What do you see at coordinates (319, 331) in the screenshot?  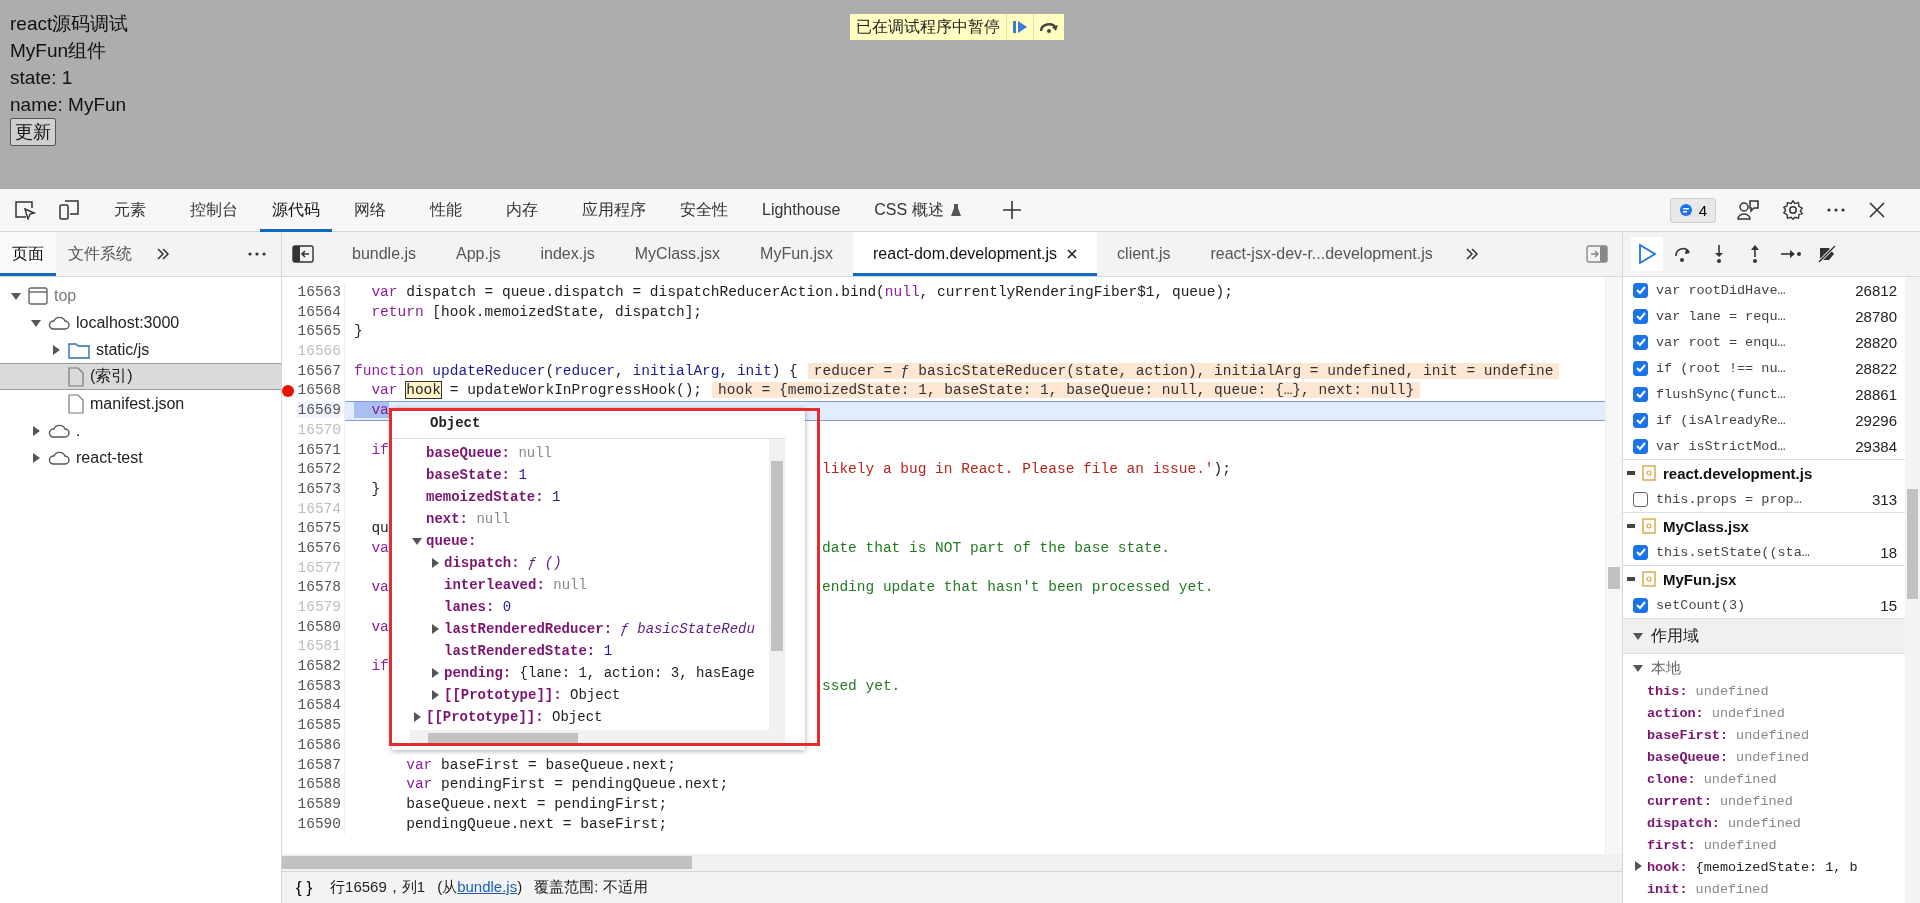 I see `line-number: 16565` at bounding box center [319, 331].